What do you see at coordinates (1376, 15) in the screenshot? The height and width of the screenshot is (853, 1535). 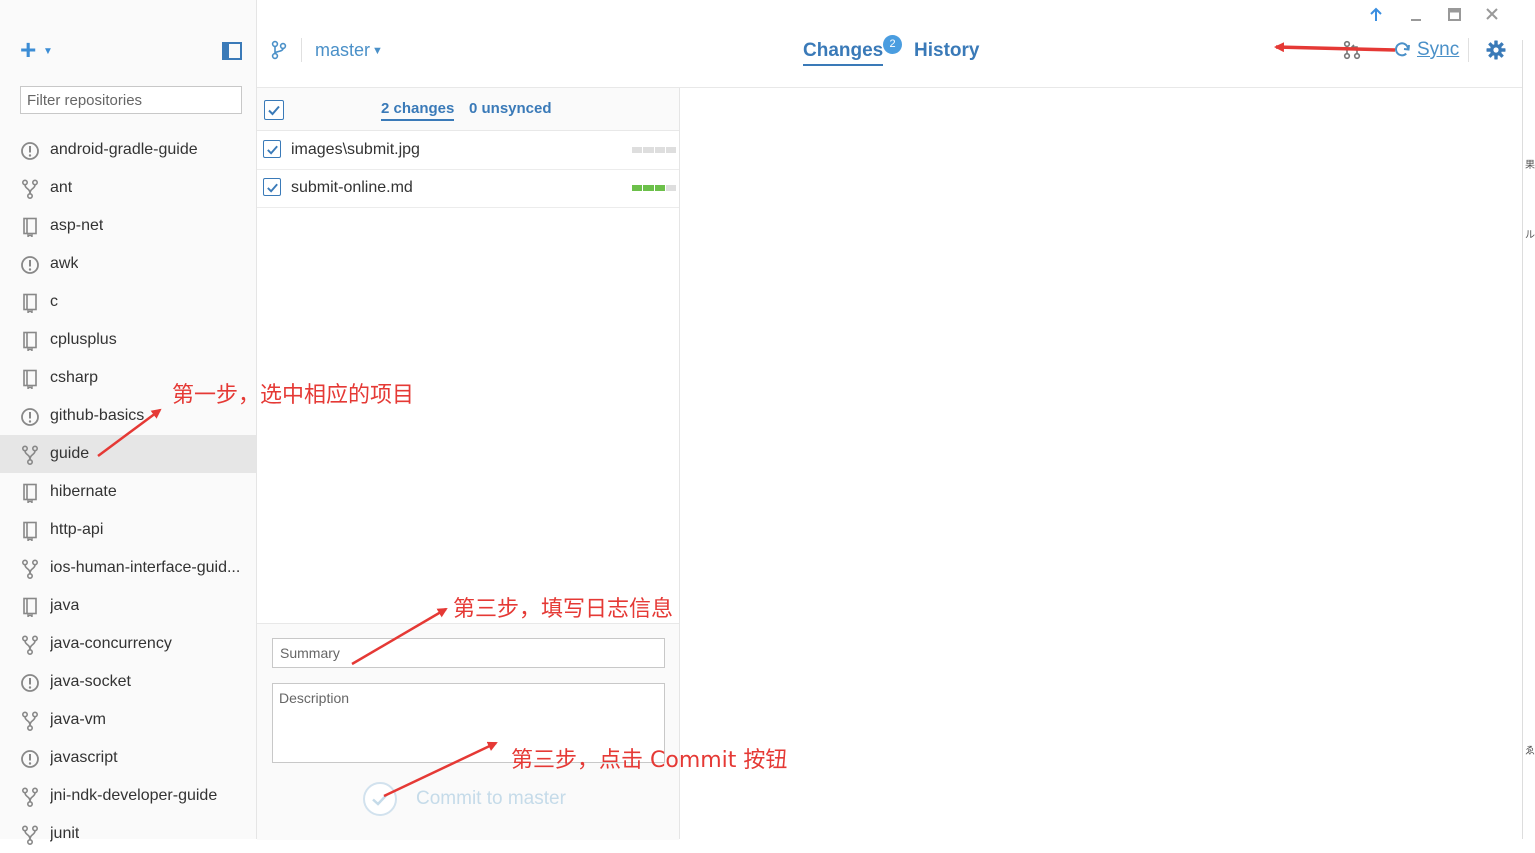 I see `arrow-up-icon` at bounding box center [1376, 15].